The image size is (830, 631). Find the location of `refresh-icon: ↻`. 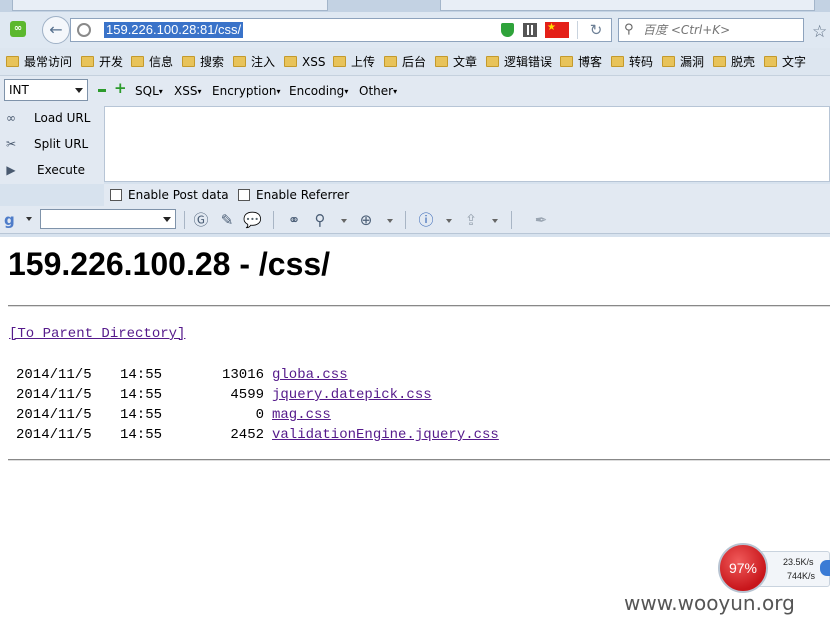

refresh-icon: ↻ is located at coordinates (596, 30).